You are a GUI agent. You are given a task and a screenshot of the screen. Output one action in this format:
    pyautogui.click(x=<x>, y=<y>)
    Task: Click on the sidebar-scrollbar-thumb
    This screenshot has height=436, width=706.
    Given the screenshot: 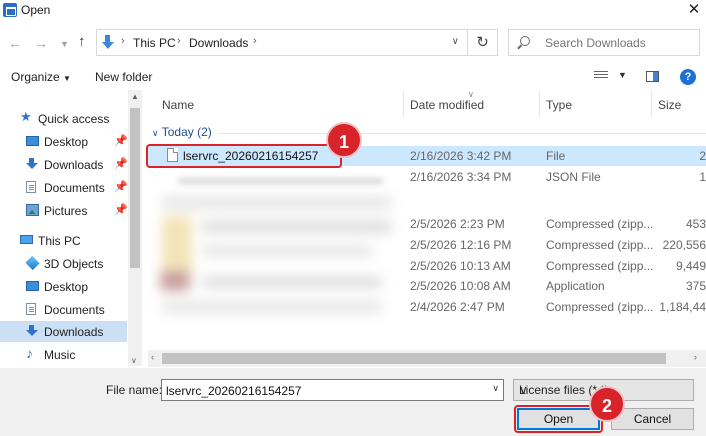 What is the action you would take?
    pyautogui.click(x=135, y=188)
    